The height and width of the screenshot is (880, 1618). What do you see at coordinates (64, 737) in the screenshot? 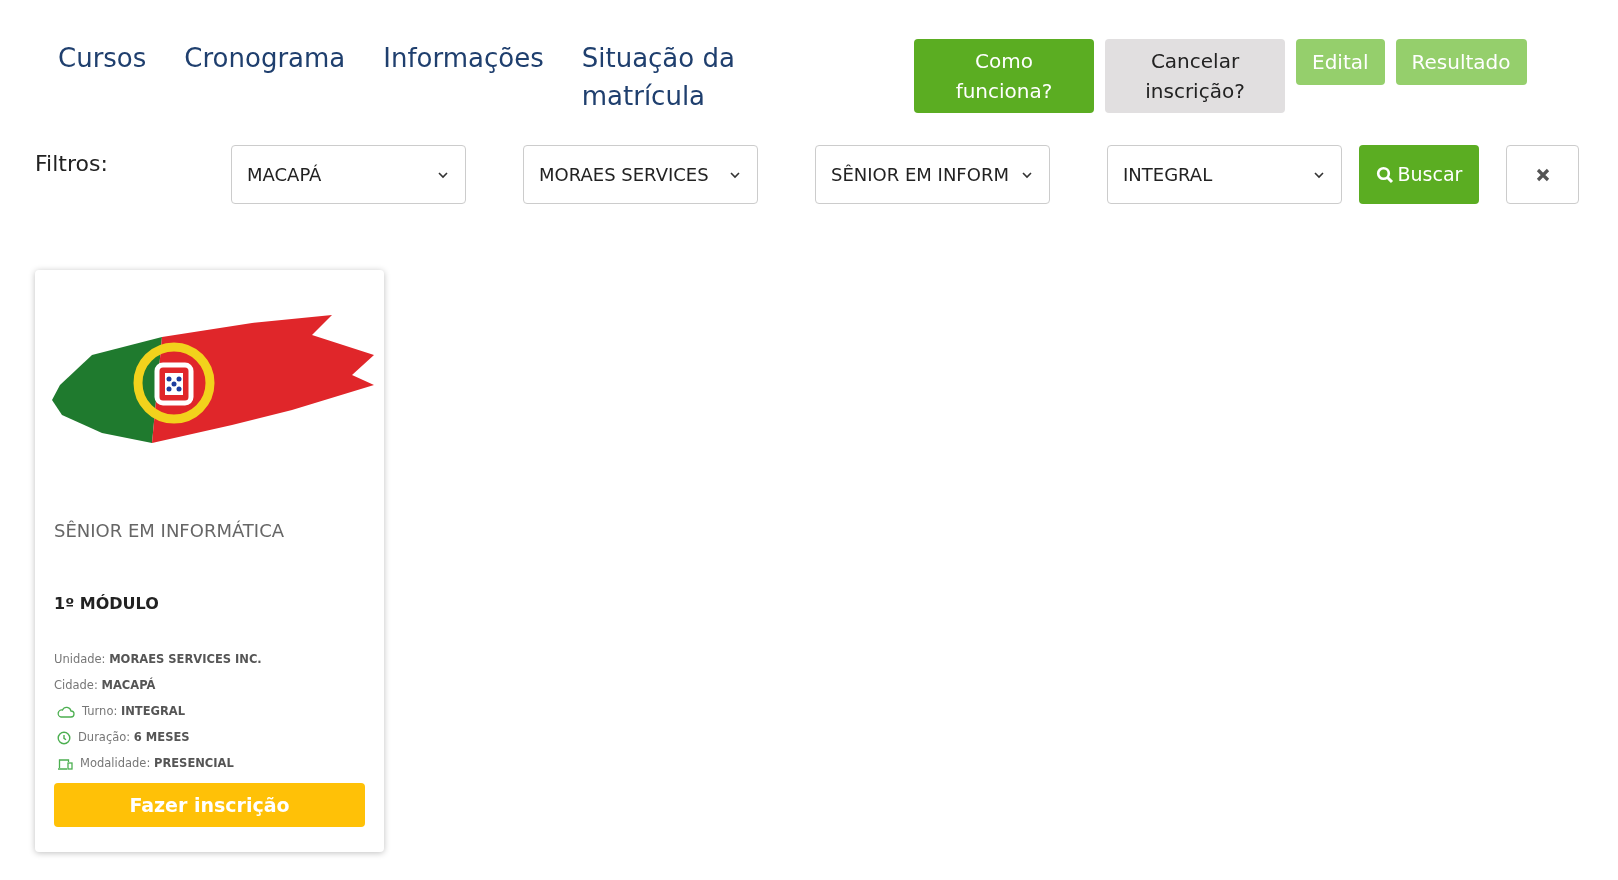
I see `clock-icon` at bounding box center [64, 737].